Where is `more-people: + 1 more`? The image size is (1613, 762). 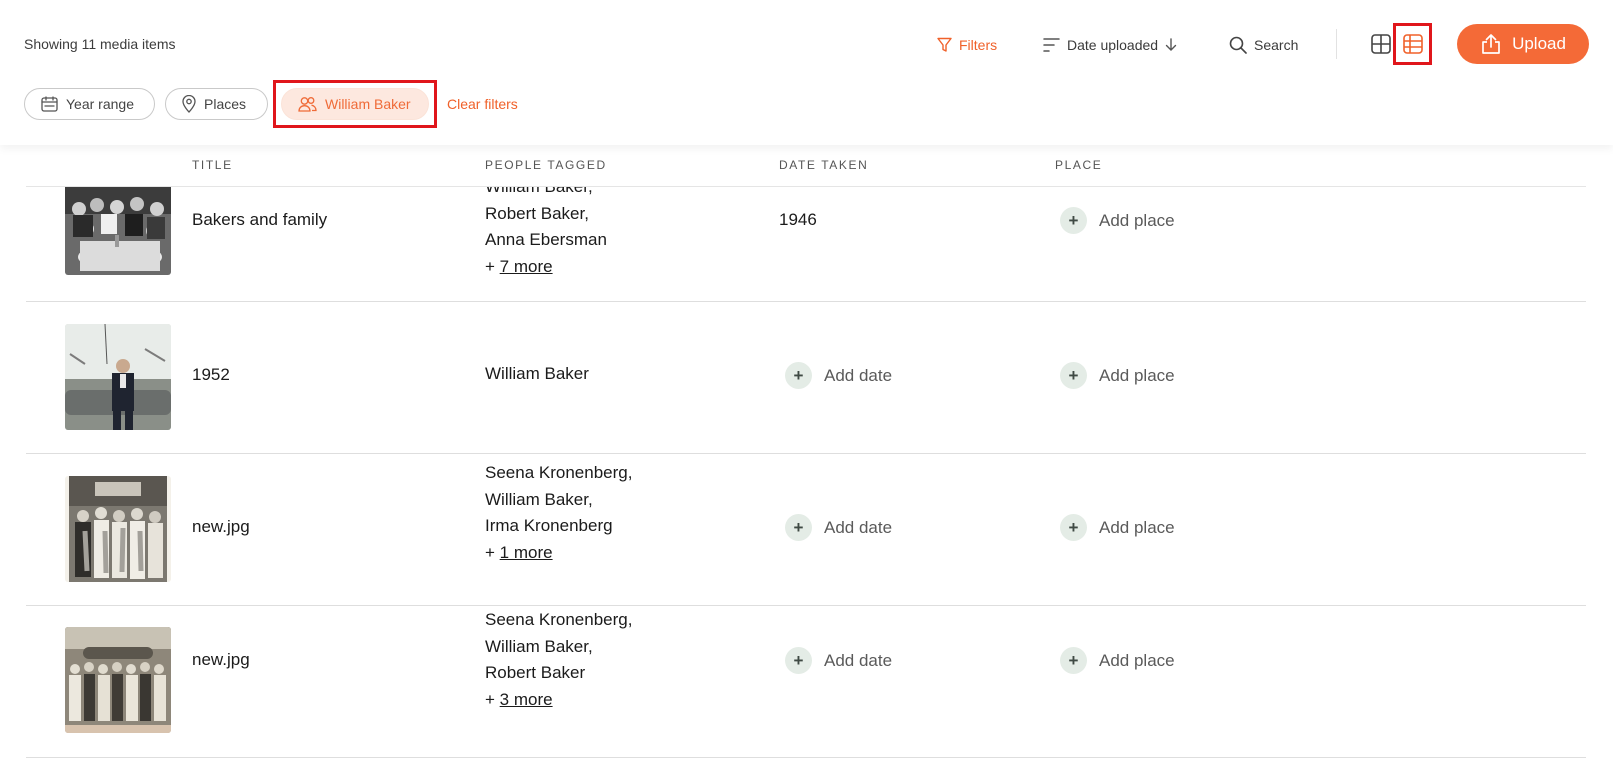
more-people: + 1 more is located at coordinates (519, 552).